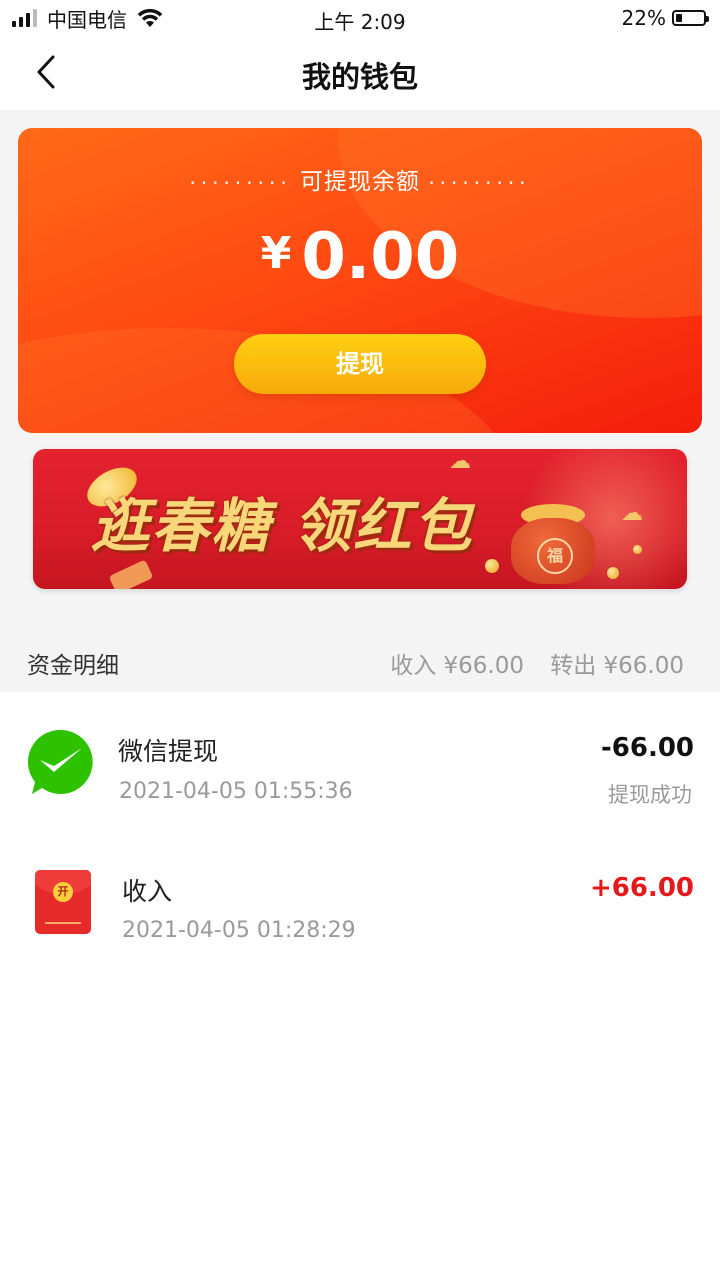 The height and width of the screenshot is (1280, 720). What do you see at coordinates (647, 748) in the screenshot?
I see `transaction-amount: -66.00` at bounding box center [647, 748].